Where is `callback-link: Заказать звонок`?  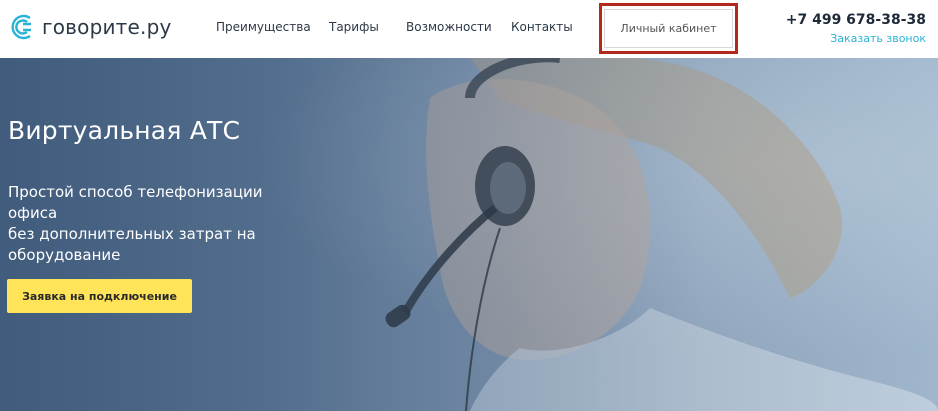 callback-link: Заказать звонок is located at coordinates (878, 38).